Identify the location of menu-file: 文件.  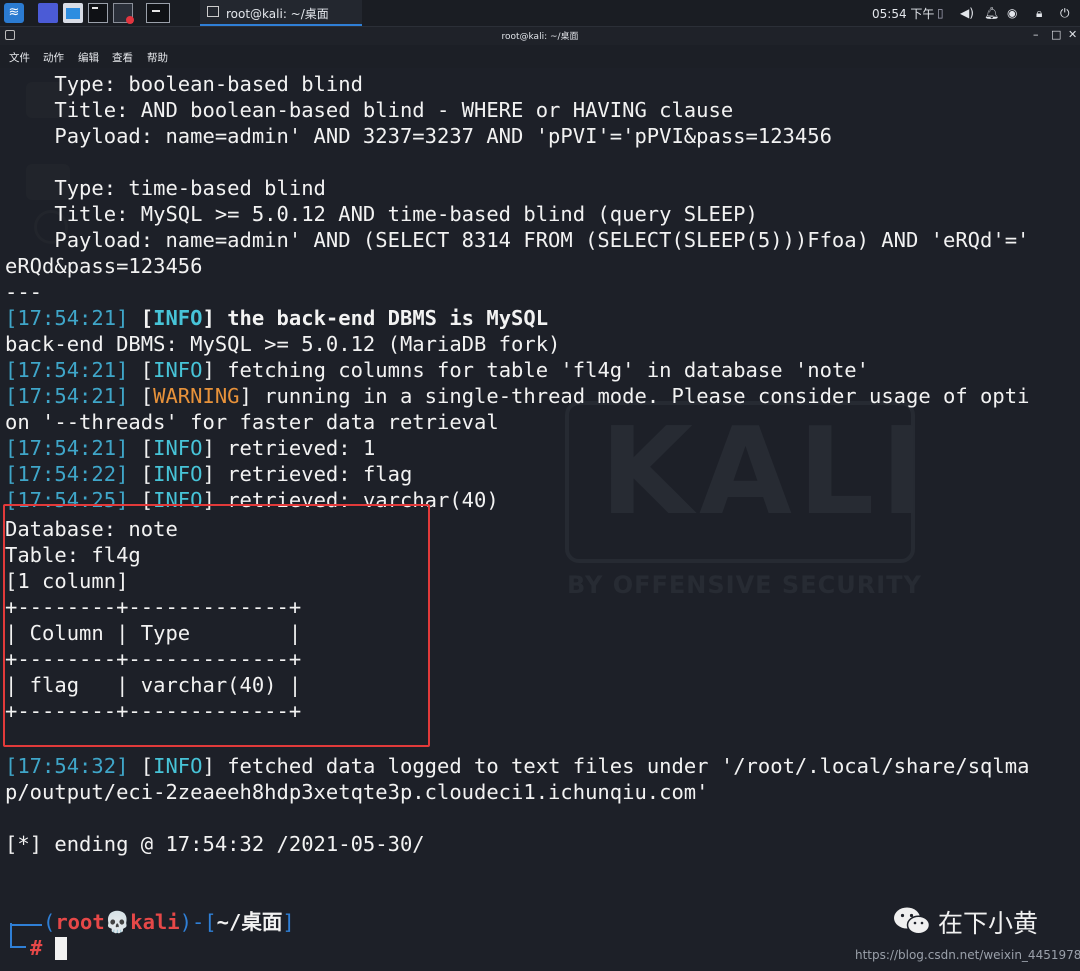
(19, 57).